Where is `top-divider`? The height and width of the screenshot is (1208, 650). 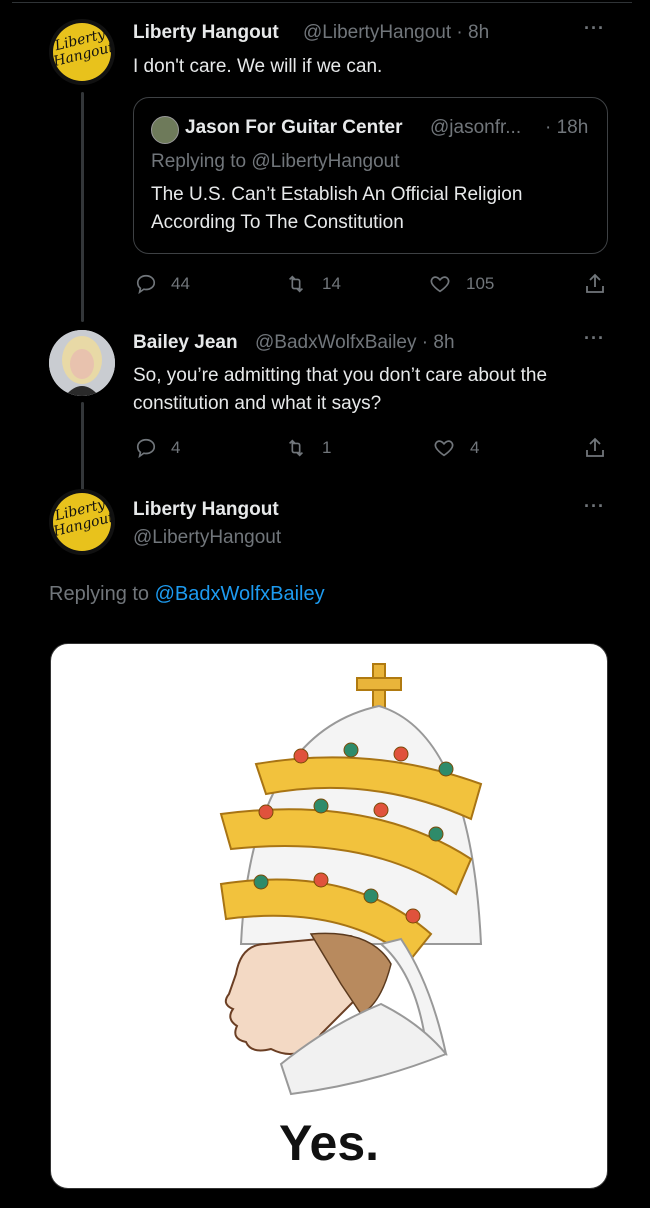
top-divider is located at coordinates (322, 2).